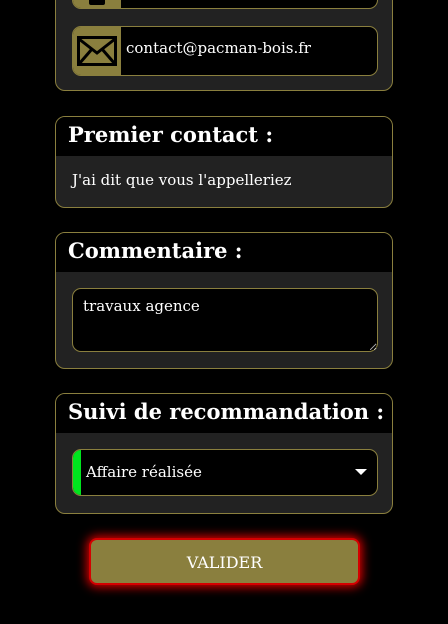  Describe the element at coordinates (225, 4) in the screenshot. I see `phone-field` at that location.